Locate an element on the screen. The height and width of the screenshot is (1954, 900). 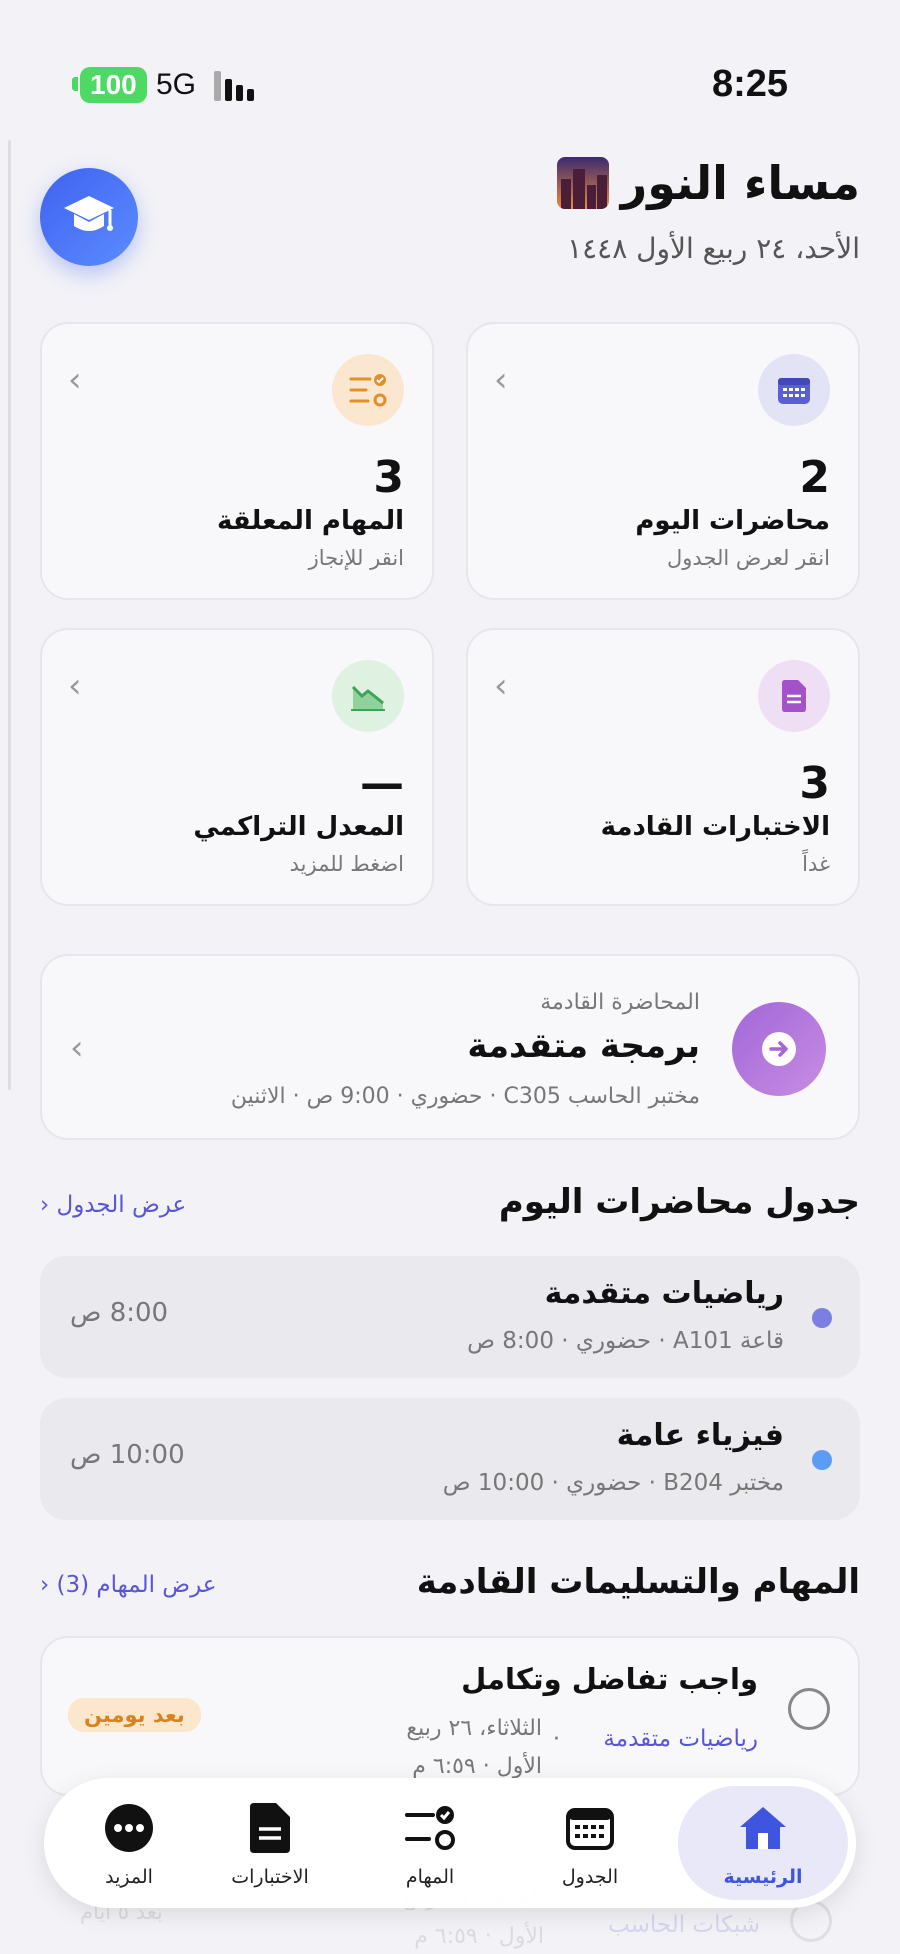
stat-subtitle: انقر للإنجاز is located at coordinates (356, 558).